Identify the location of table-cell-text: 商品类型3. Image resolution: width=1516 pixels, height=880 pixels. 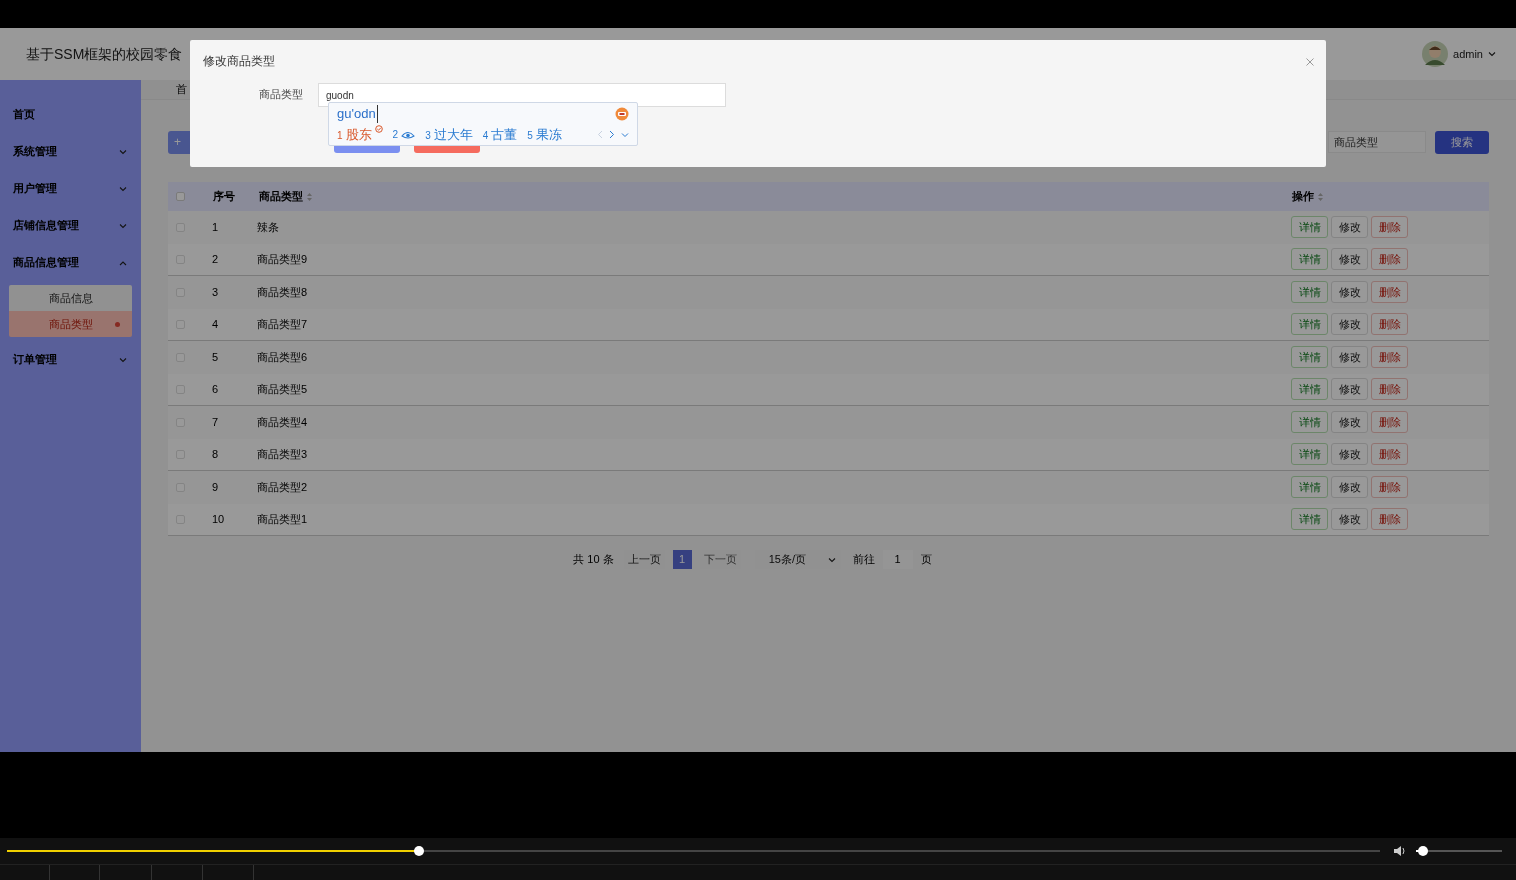
(282, 454).